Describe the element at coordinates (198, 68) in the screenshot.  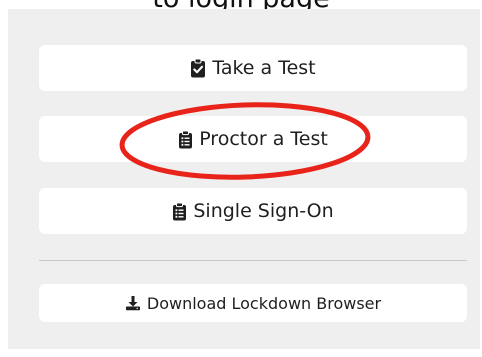
I see `clipboard-check-icon` at that location.